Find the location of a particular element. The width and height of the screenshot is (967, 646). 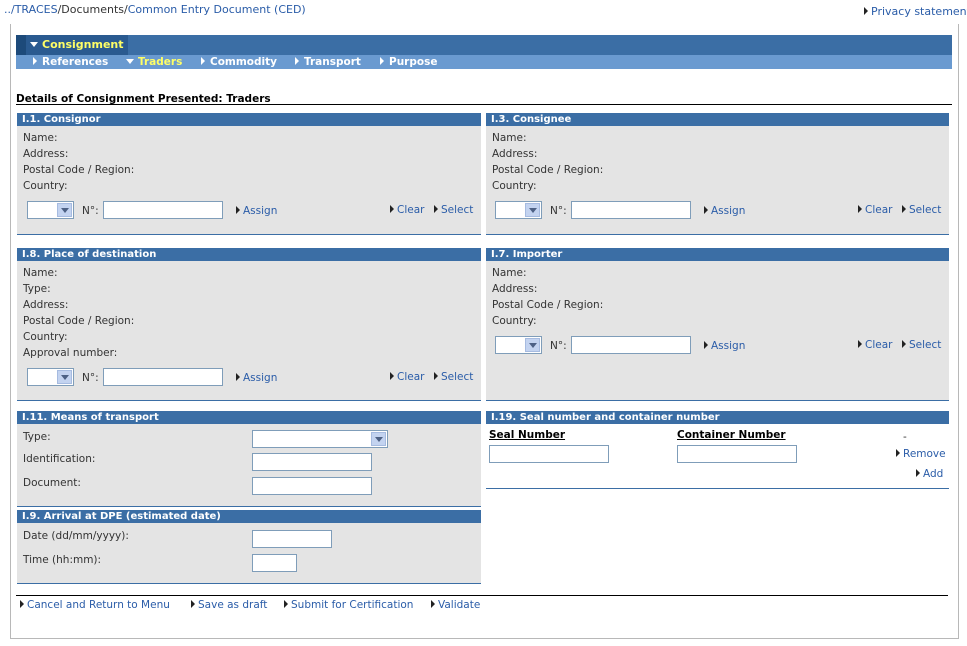

destination-name-label: Name: is located at coordinates (40, 273).